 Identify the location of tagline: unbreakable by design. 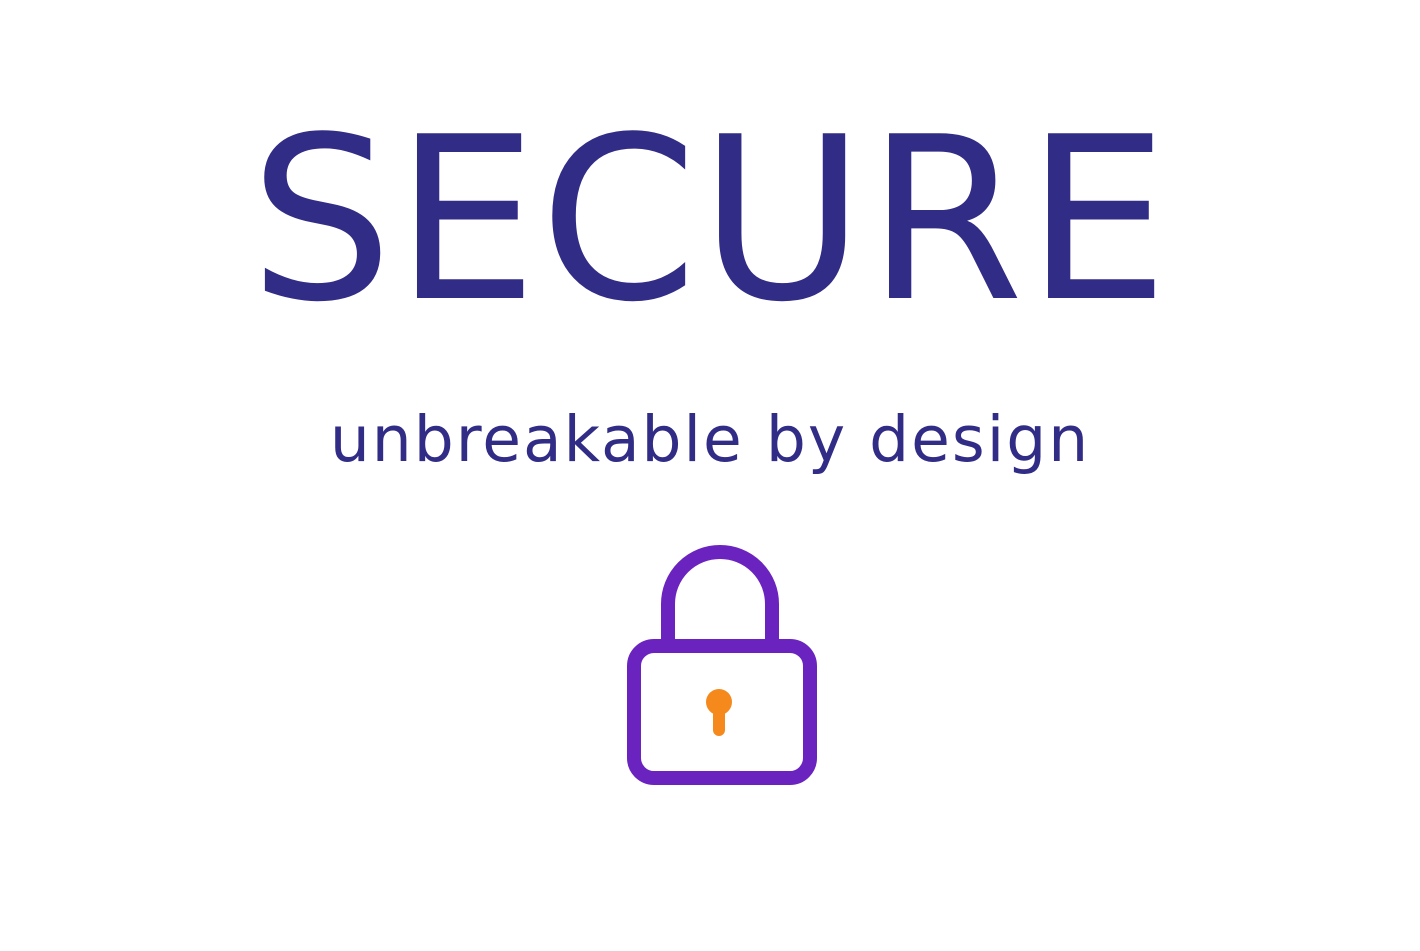
(710, 439).